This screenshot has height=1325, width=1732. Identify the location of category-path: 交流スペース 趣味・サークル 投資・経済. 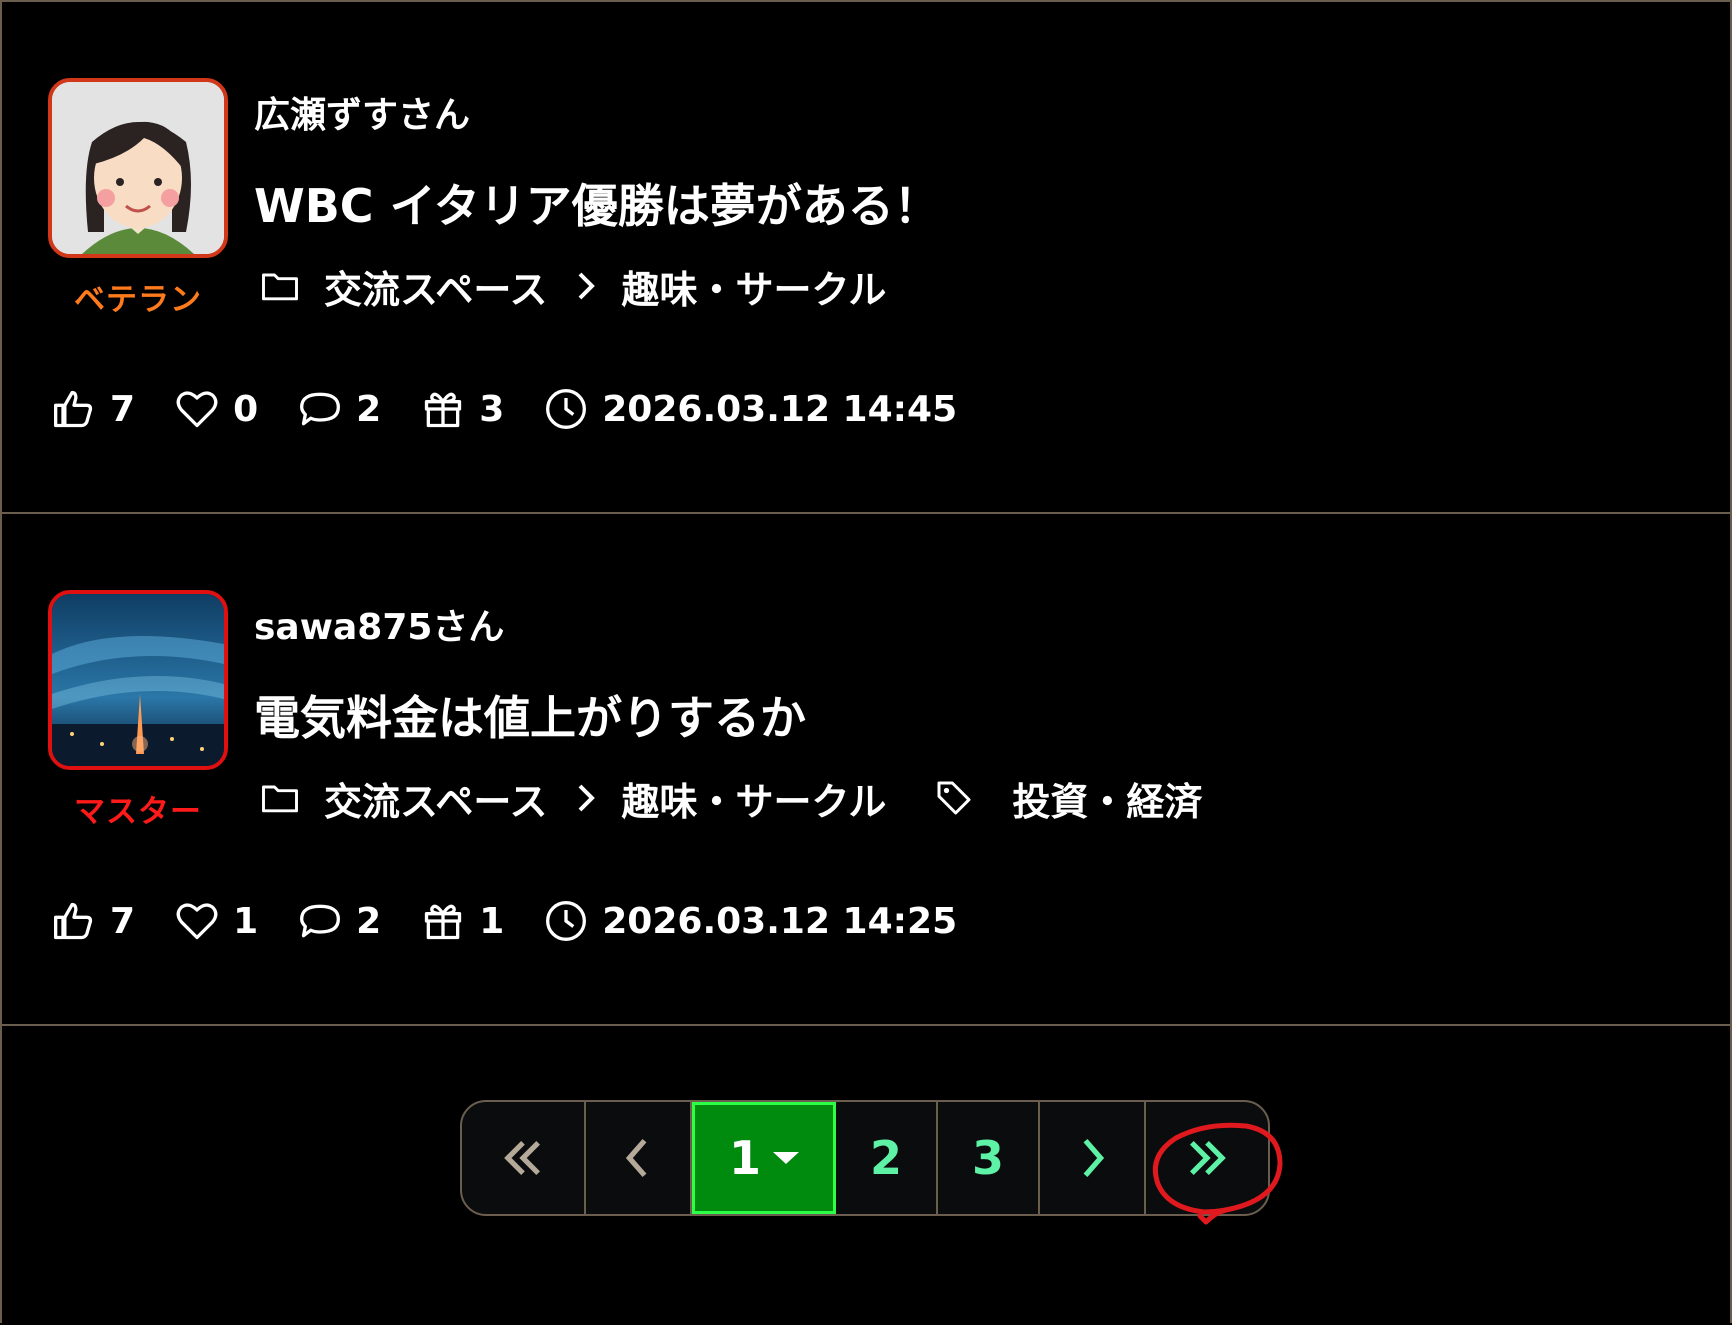
(730, 799).